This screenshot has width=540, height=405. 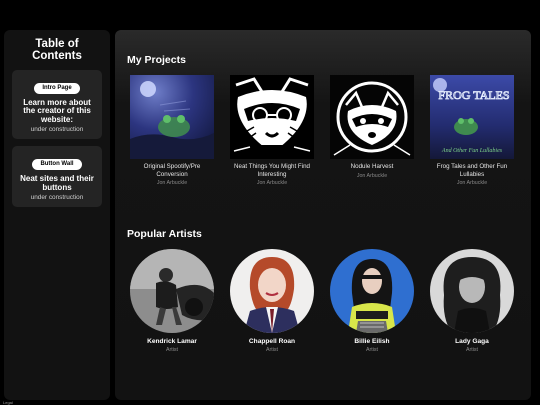 I want to click on project-title: Neat Things You Might Find Interesting, so click(x=272, y=170).